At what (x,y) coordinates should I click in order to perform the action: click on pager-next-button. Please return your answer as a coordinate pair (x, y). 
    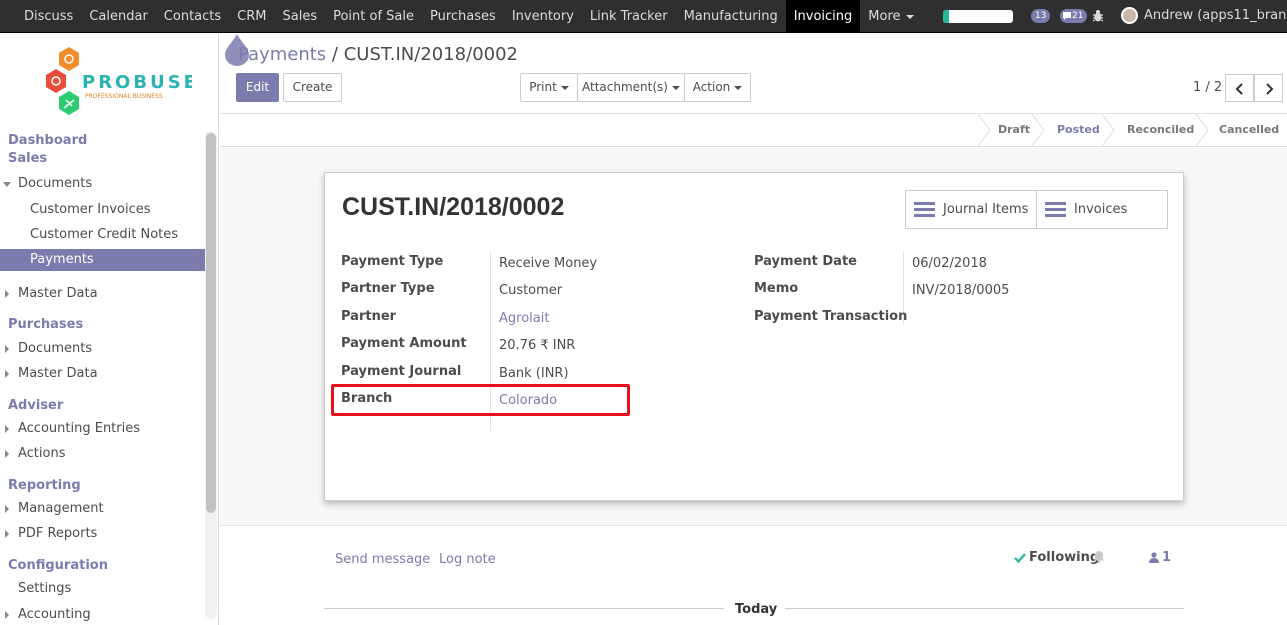
    Looking at the image, I should click on (1268, 88).